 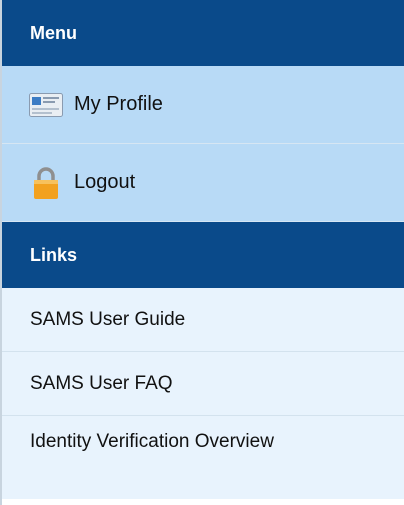 What do you see at coordinates (46, 105) in the screenshot?
I see `profile-card-icon` at bounding box center [46, 105].